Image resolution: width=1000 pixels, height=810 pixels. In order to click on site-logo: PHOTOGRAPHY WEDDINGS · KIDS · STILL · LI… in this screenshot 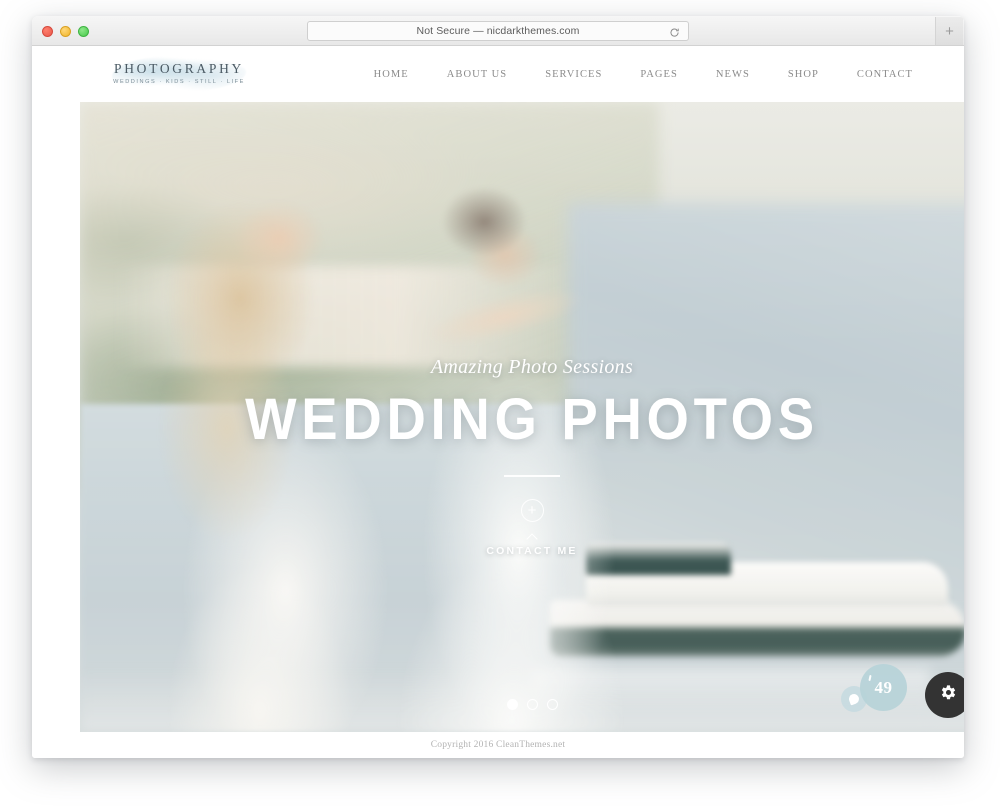, I will do `click(179, 74)`.